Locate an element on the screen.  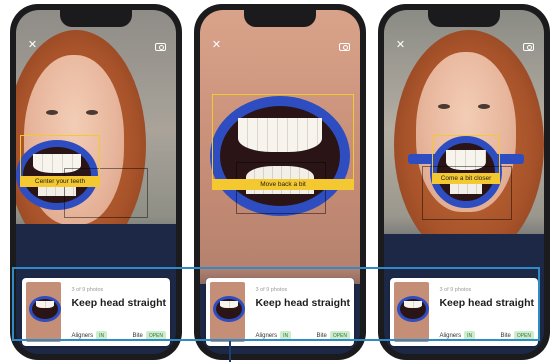
guidance-banner: Come a bit closer is located at coordinates (466, 178).